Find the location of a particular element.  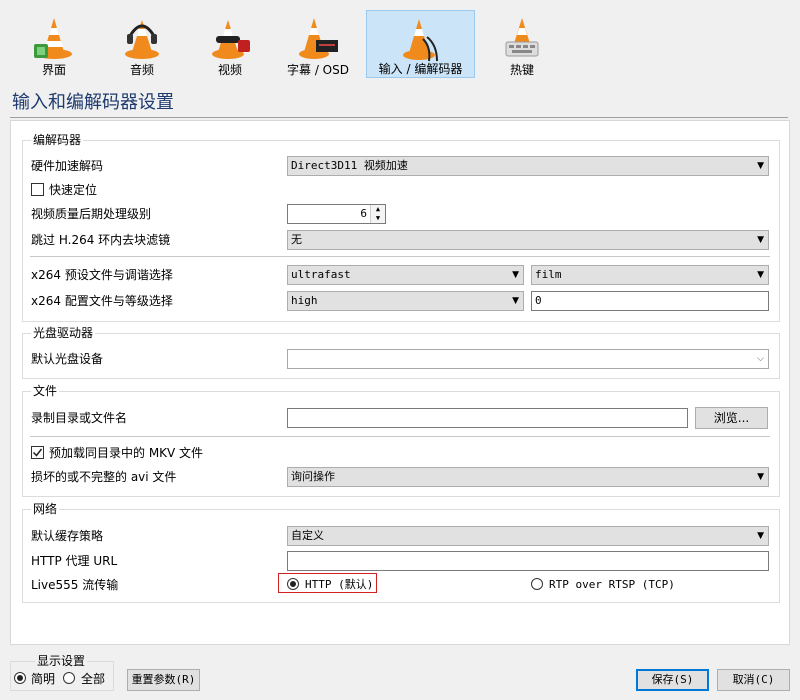

x264-preset-select: ultrafast ▼ is located at coordinates (405, 275).